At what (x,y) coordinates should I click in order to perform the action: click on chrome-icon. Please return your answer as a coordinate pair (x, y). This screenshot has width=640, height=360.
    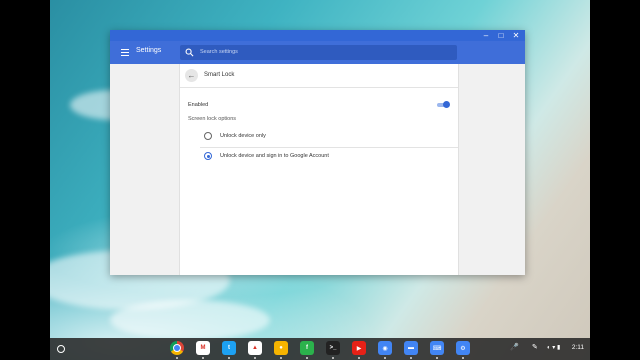
    Looking at the image, I should click on (177, 348).